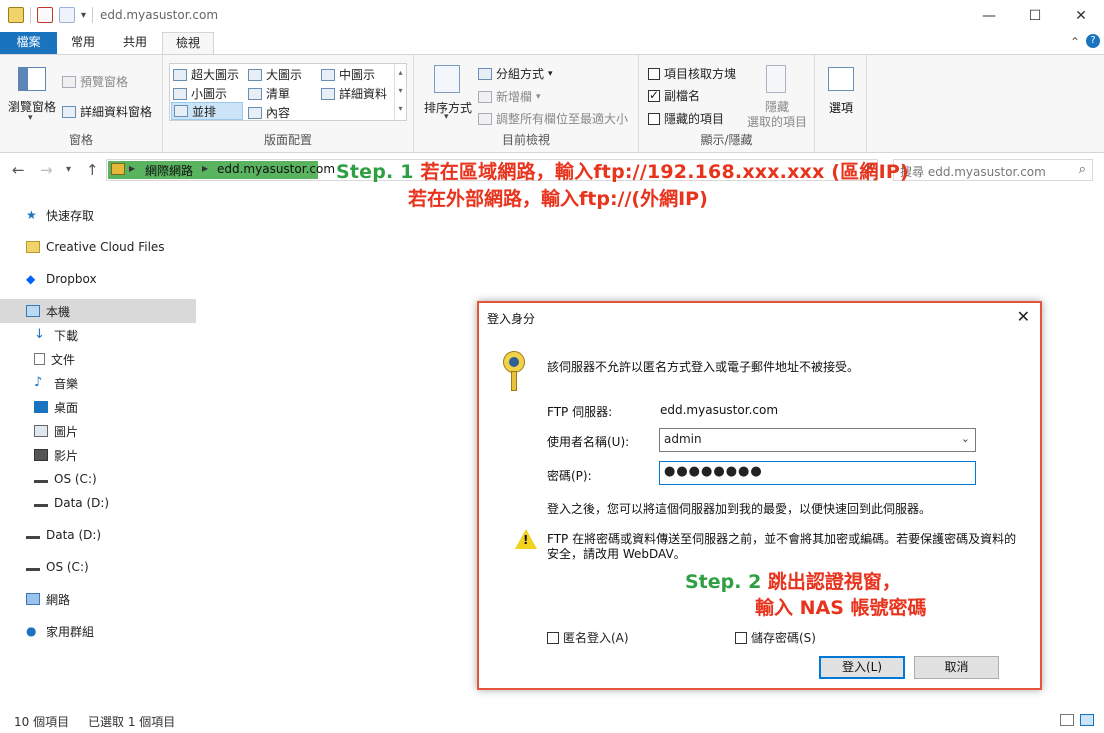 This screenshot has height=733, width=1104. What do you see at coordinates (32, 79) in the screenshot?
I see `navigation-pane-icon` at bounding box center [32, 79].